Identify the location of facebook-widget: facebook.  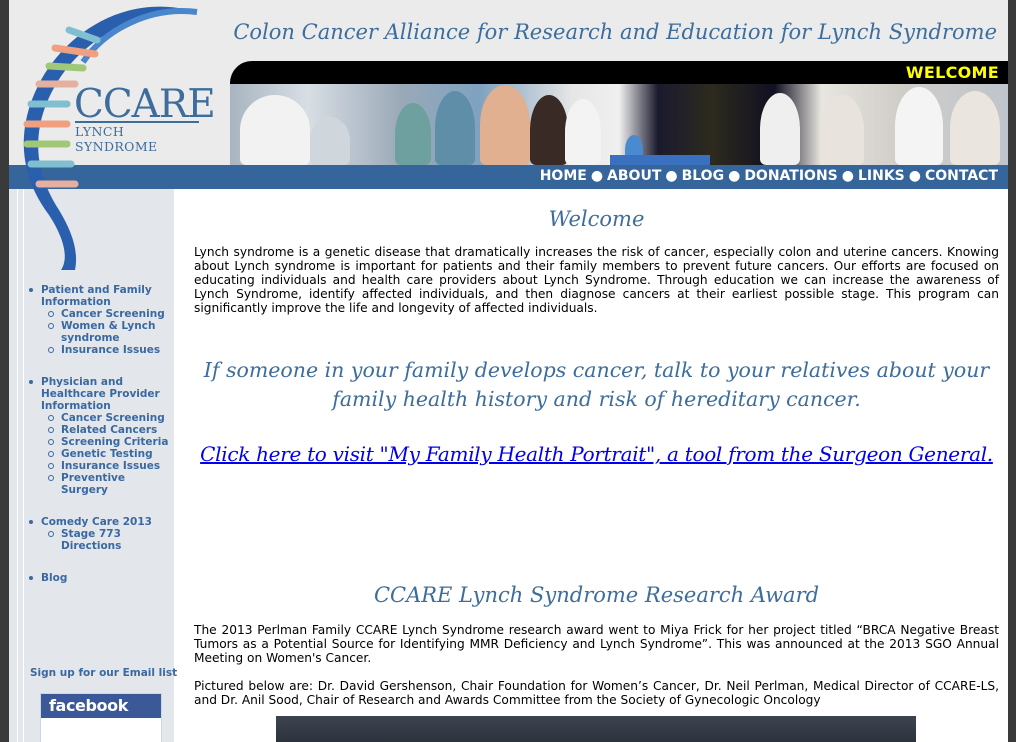
(101, 717).